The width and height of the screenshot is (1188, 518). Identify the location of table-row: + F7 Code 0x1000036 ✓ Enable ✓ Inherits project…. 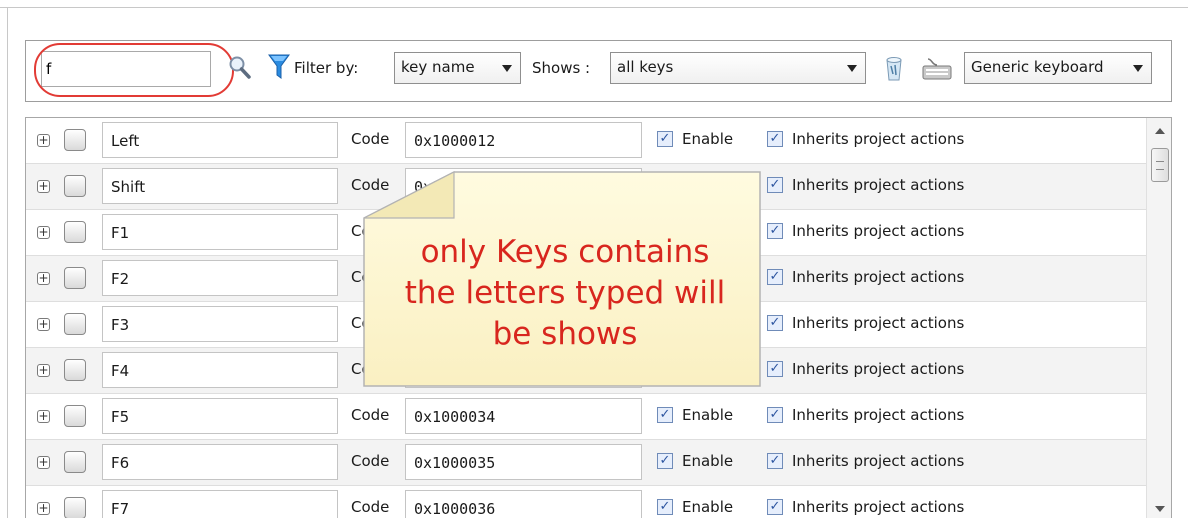
(586, 502).